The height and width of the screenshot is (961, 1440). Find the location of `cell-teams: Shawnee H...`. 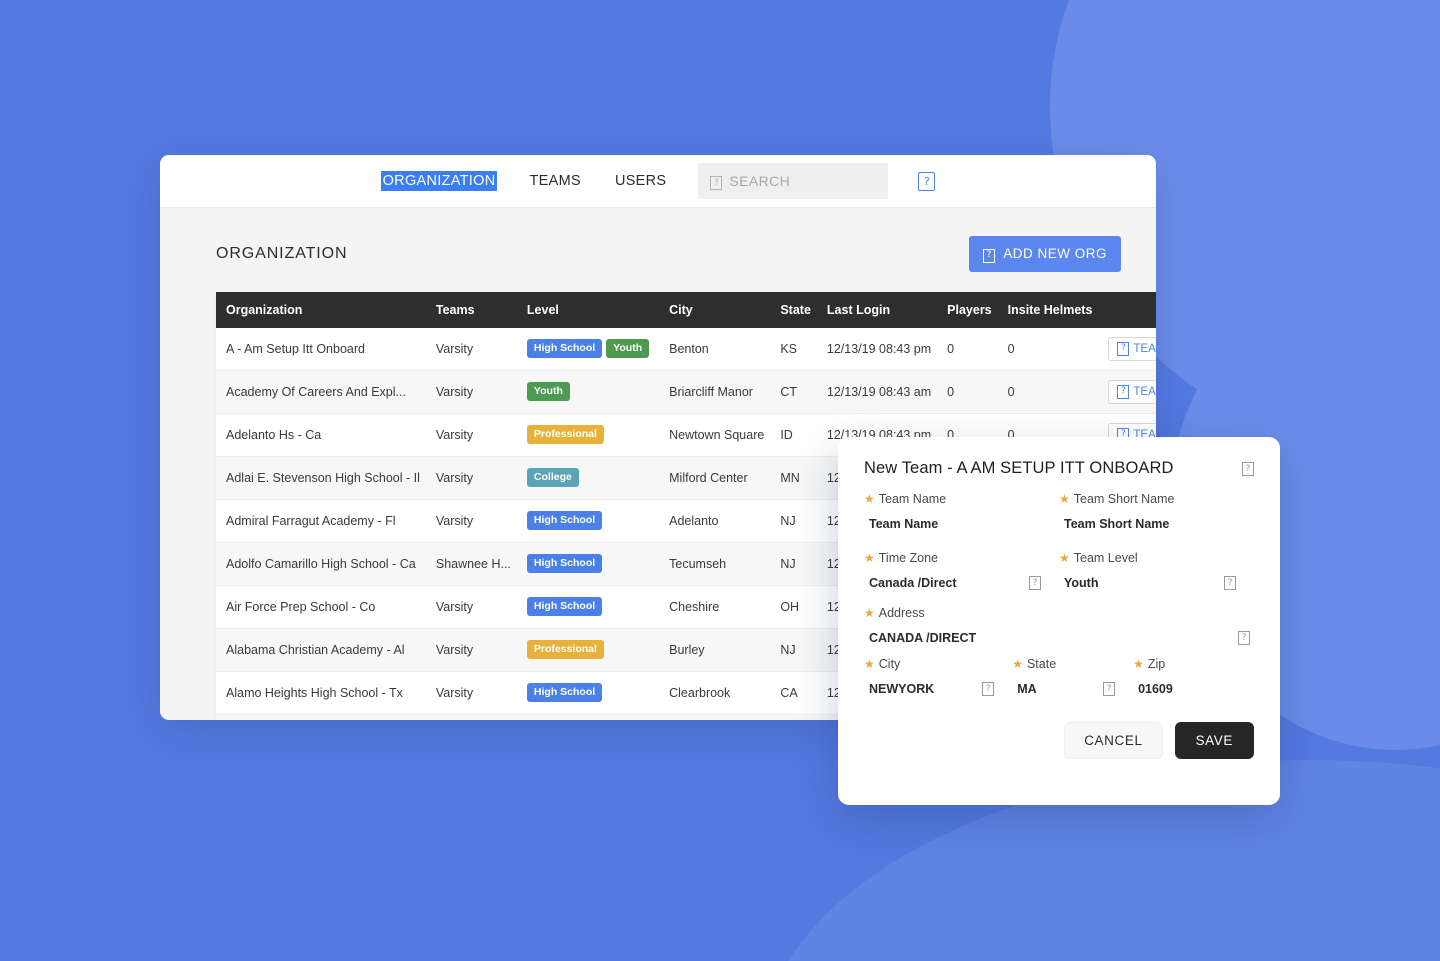

cell-teams: Shawnee H... is located at coordinates (473, 564).